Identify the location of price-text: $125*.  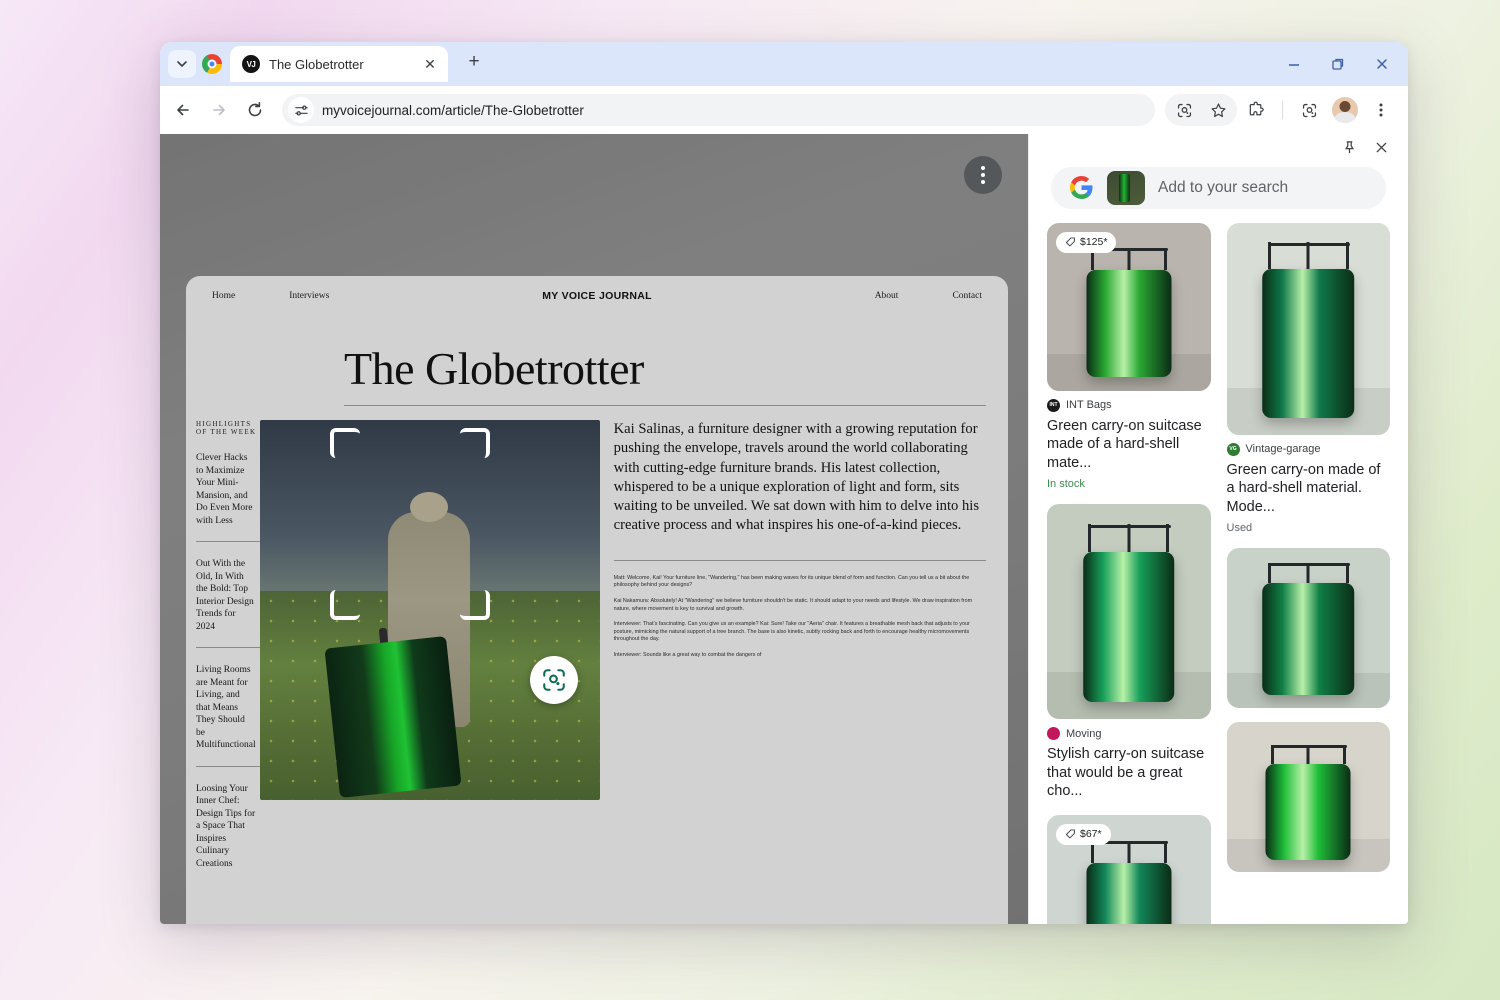
(1094, 242).